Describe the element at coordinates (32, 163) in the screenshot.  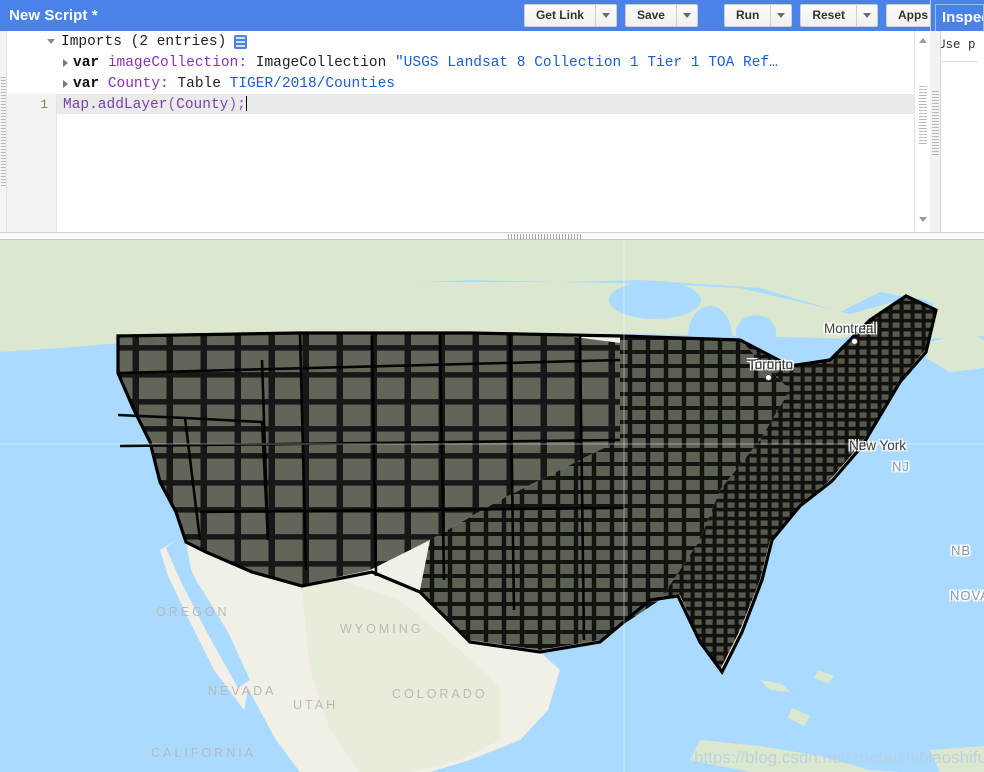
I see `line-number-gutter: 1` at that location.